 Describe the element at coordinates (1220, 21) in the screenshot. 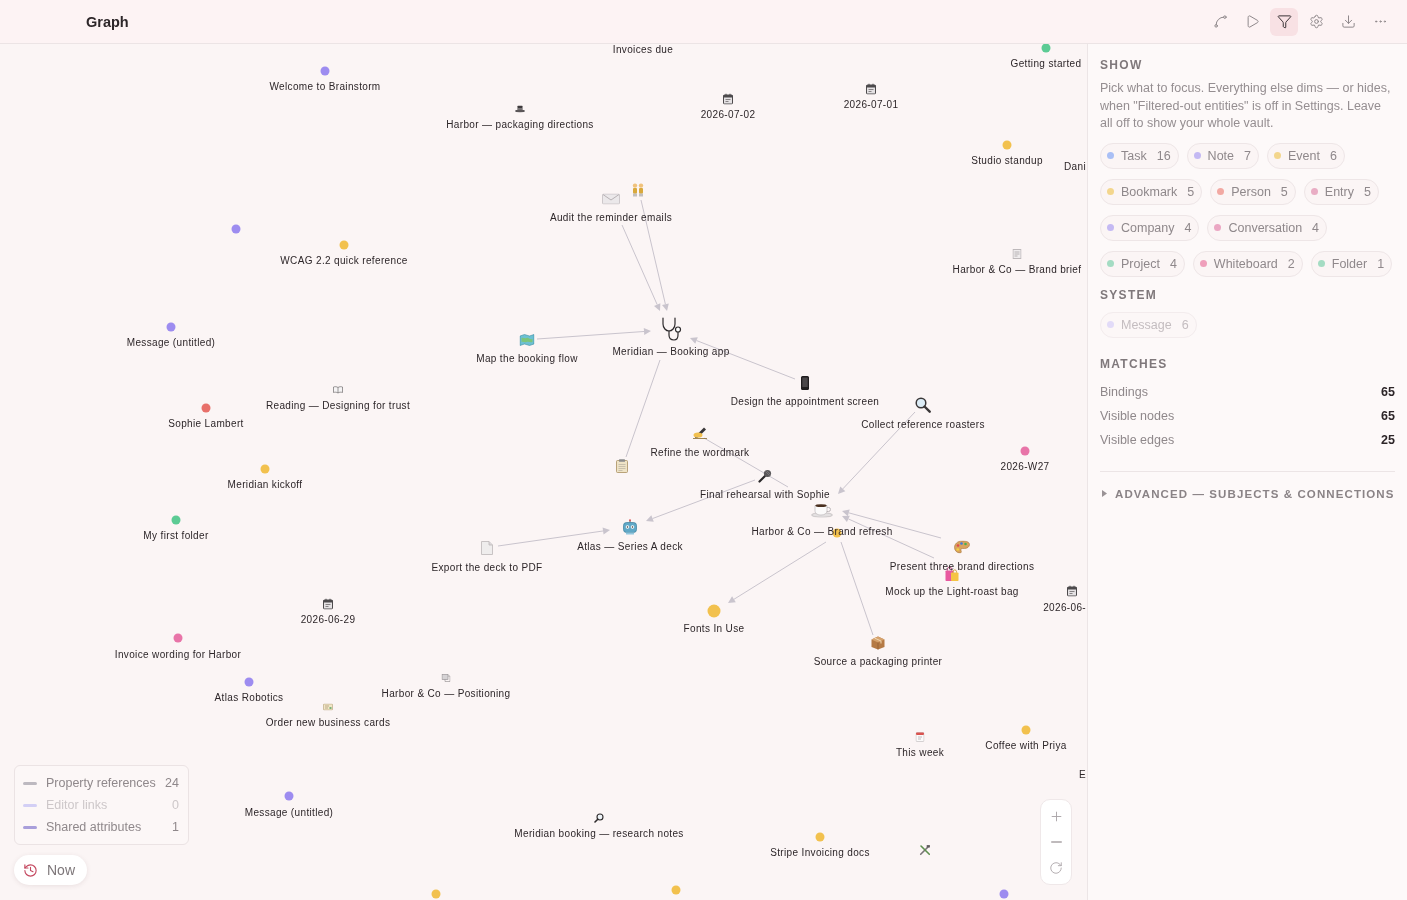

I see `spline-icon` at that location.